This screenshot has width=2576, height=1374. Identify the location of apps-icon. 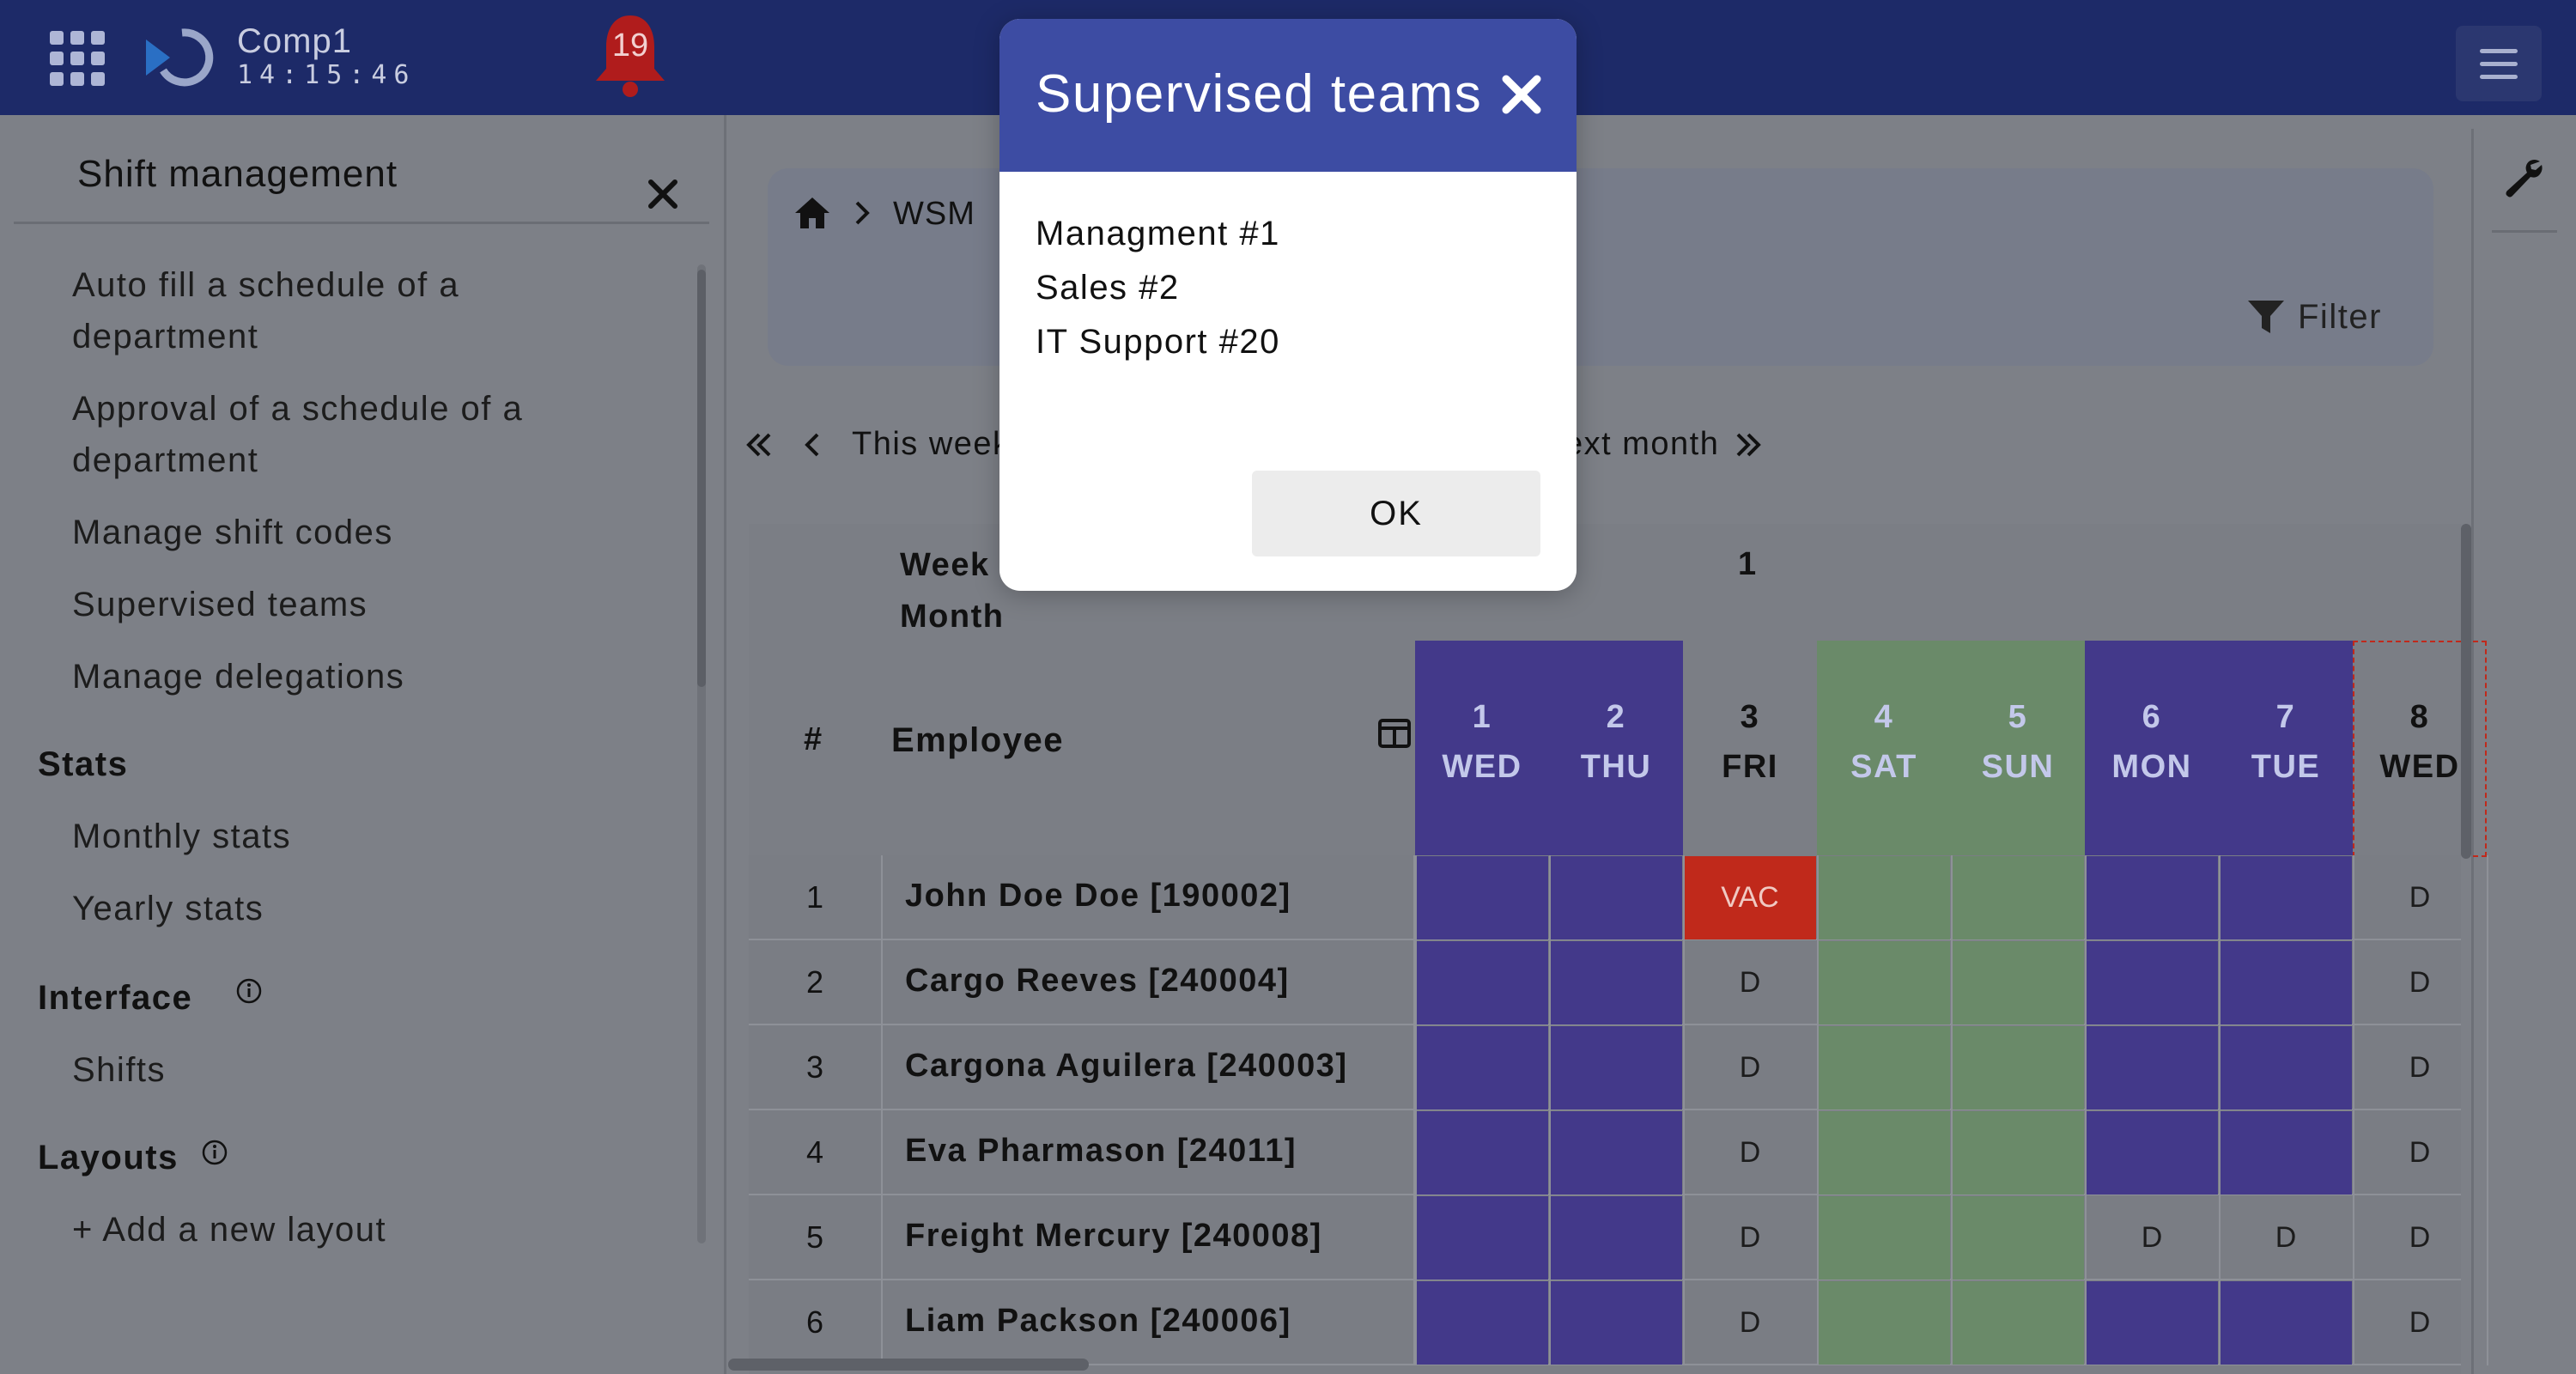
(77, 58).